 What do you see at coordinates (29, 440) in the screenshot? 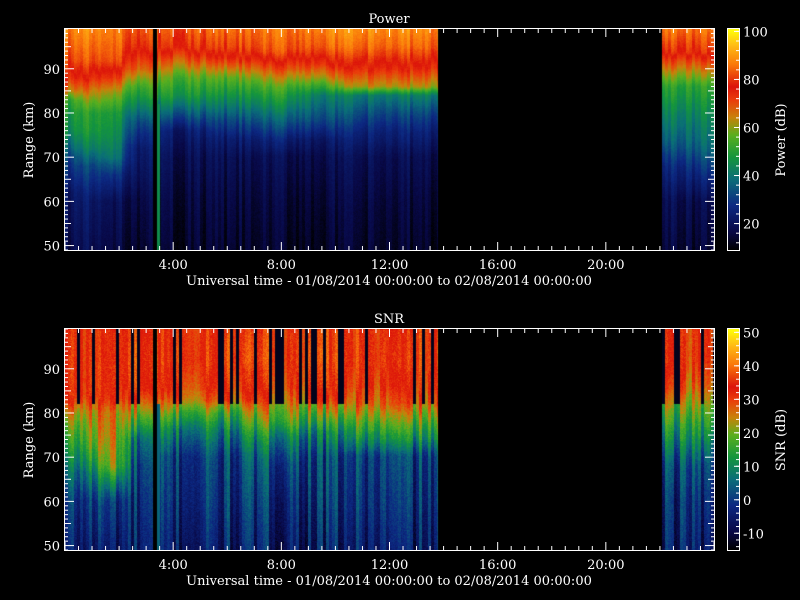
I see `snr-ylabel: Range (km)` at bounding box center [29, 440].